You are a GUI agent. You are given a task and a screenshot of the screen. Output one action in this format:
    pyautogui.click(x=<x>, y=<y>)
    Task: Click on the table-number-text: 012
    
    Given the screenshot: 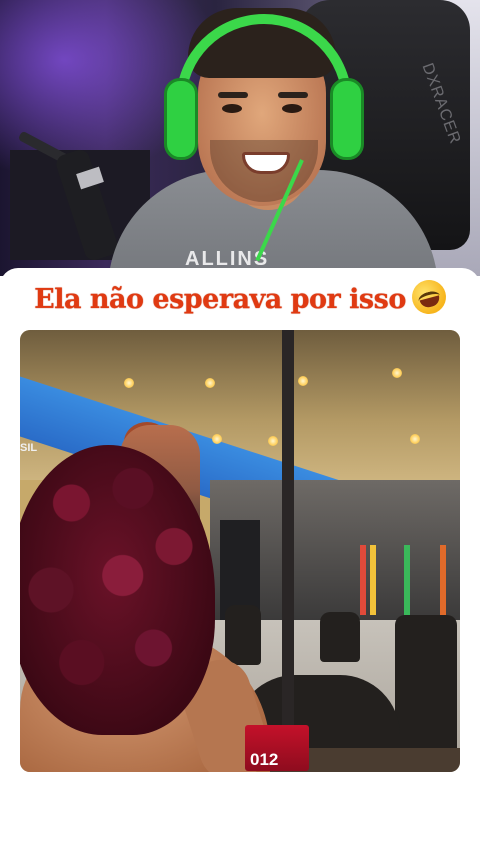 What is the action you would take?
    pyautogui.click(x=264, y=759)
    